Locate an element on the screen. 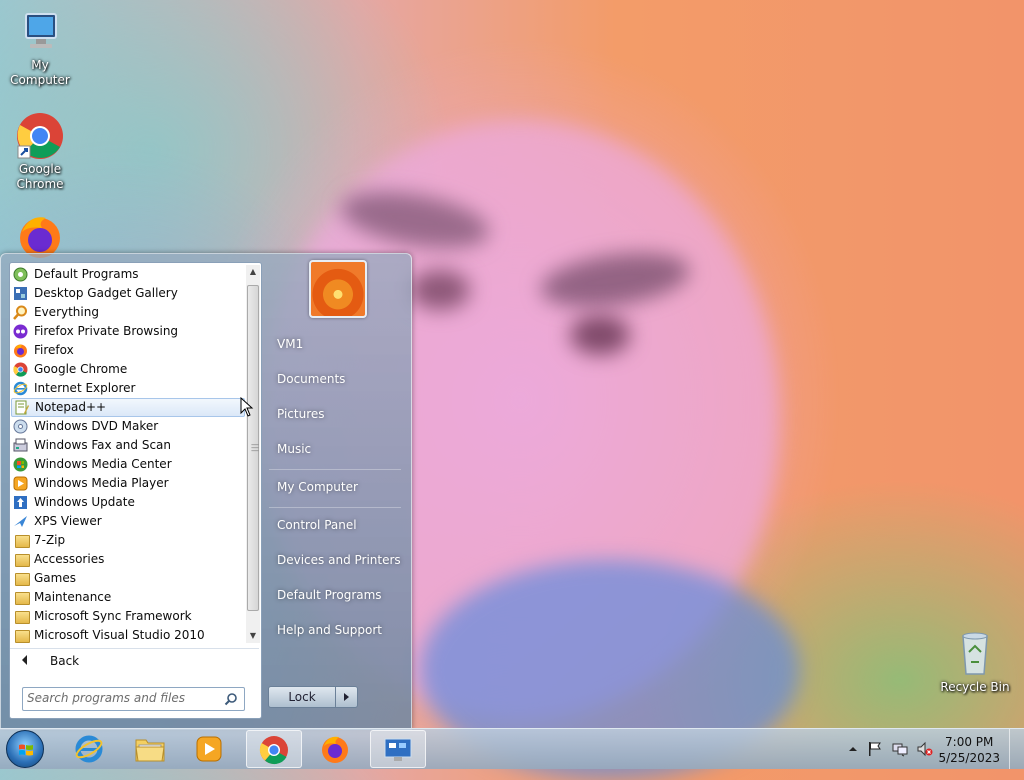  programs-scrollbar: ▲ — — — ▼ is located at coordinates (253, 454).